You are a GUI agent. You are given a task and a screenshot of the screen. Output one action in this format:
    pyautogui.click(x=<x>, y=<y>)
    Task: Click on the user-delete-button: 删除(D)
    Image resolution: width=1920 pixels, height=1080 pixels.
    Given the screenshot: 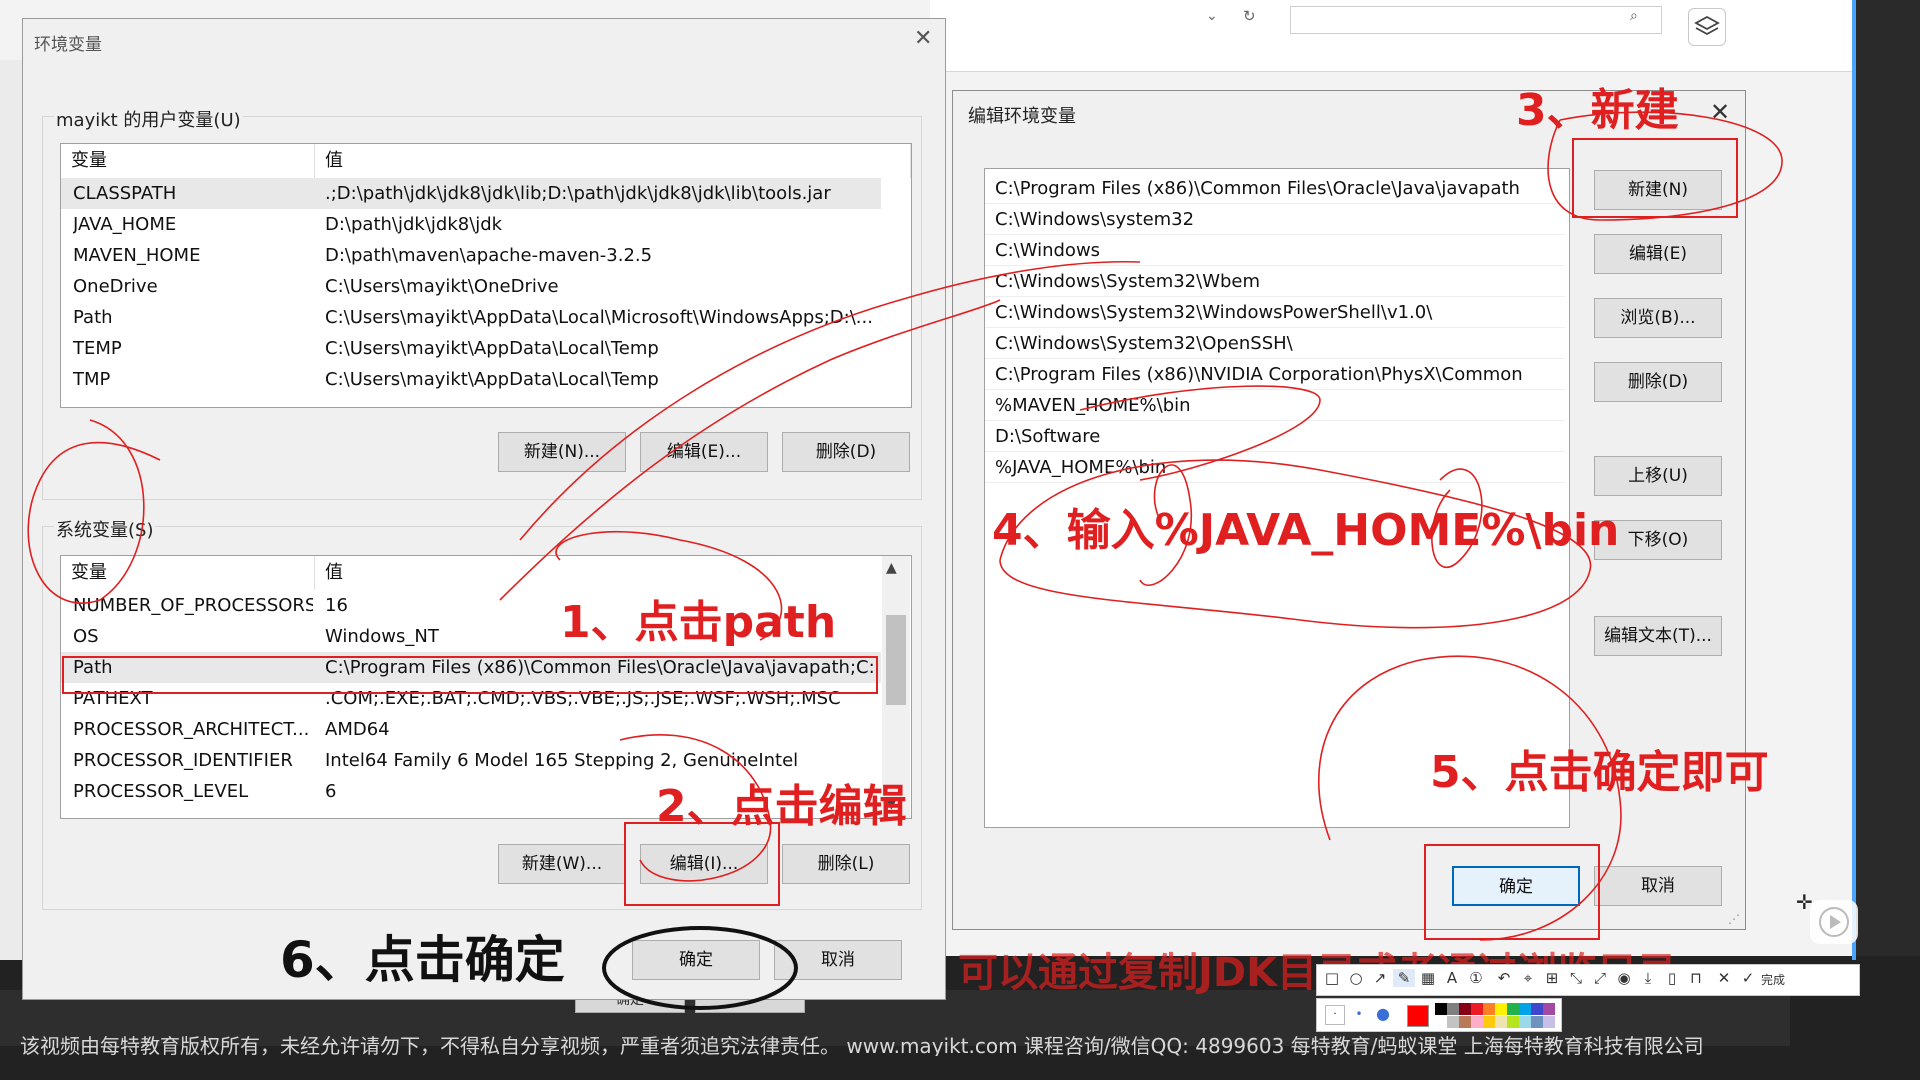 What is the action you would take?
    pyautogui.click(x=846, y=452)
    